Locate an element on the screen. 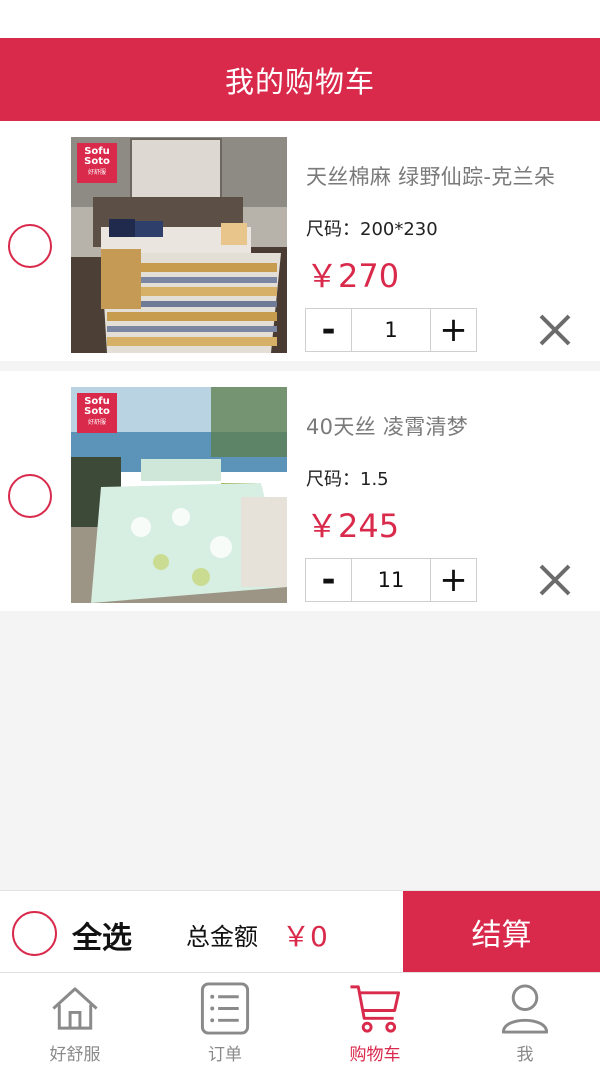 The width and height of the screenshot is (600, 1065). quantity-stepper: - 1 + is located at coordinates (391, 330).